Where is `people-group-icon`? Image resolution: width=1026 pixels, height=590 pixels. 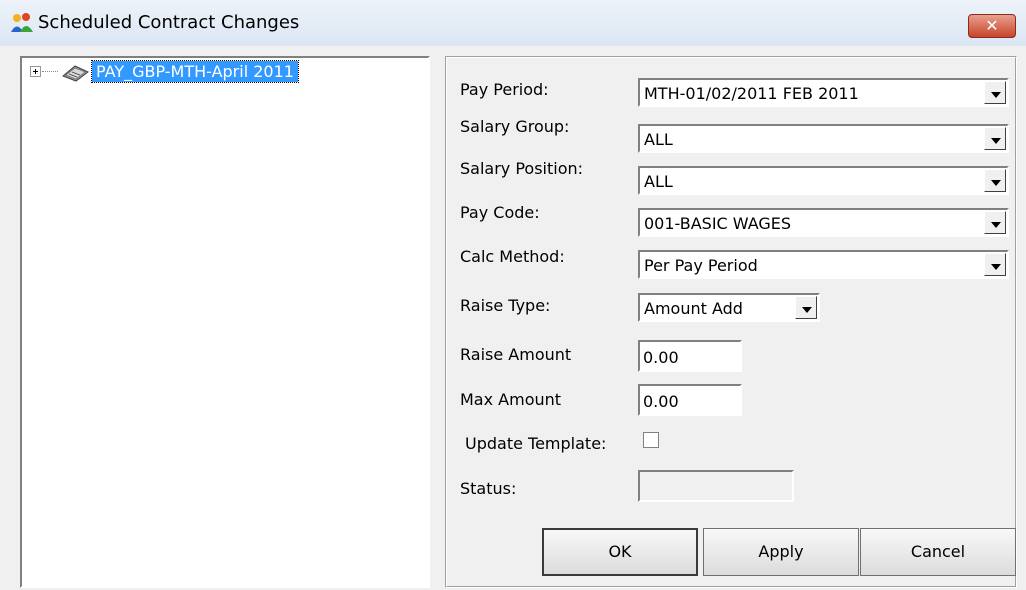 people-group-icon is located at coordinates (22, 22).